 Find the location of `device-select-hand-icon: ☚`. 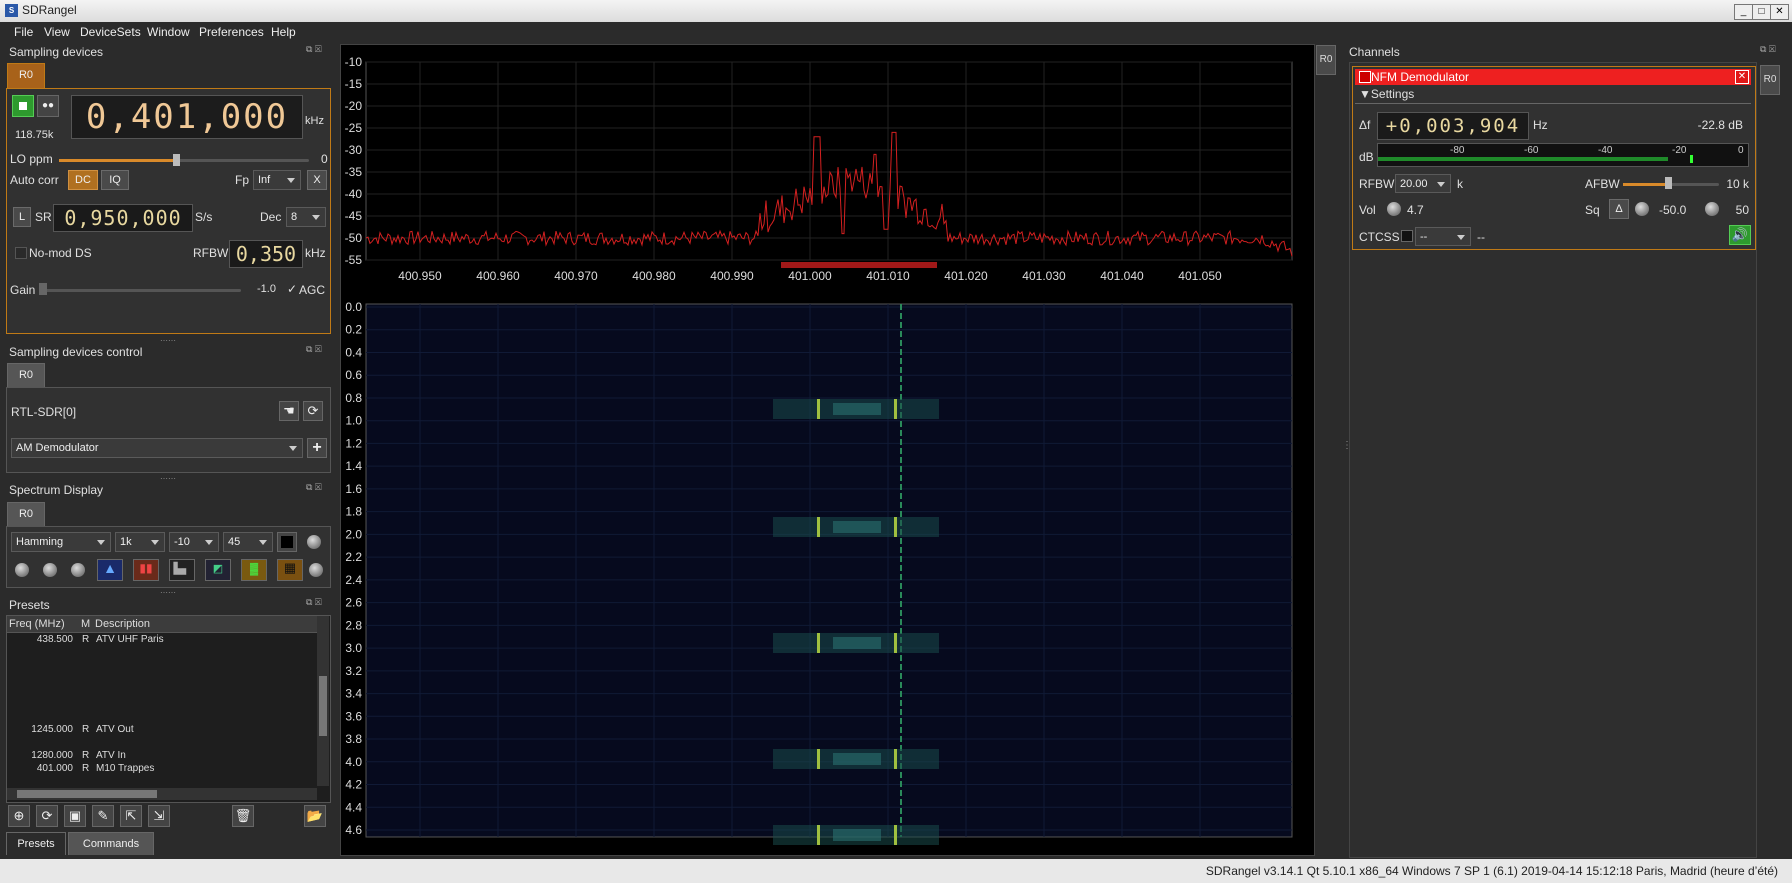

device-select-hand-icon: ☚ is located at coordinates (289, 411).